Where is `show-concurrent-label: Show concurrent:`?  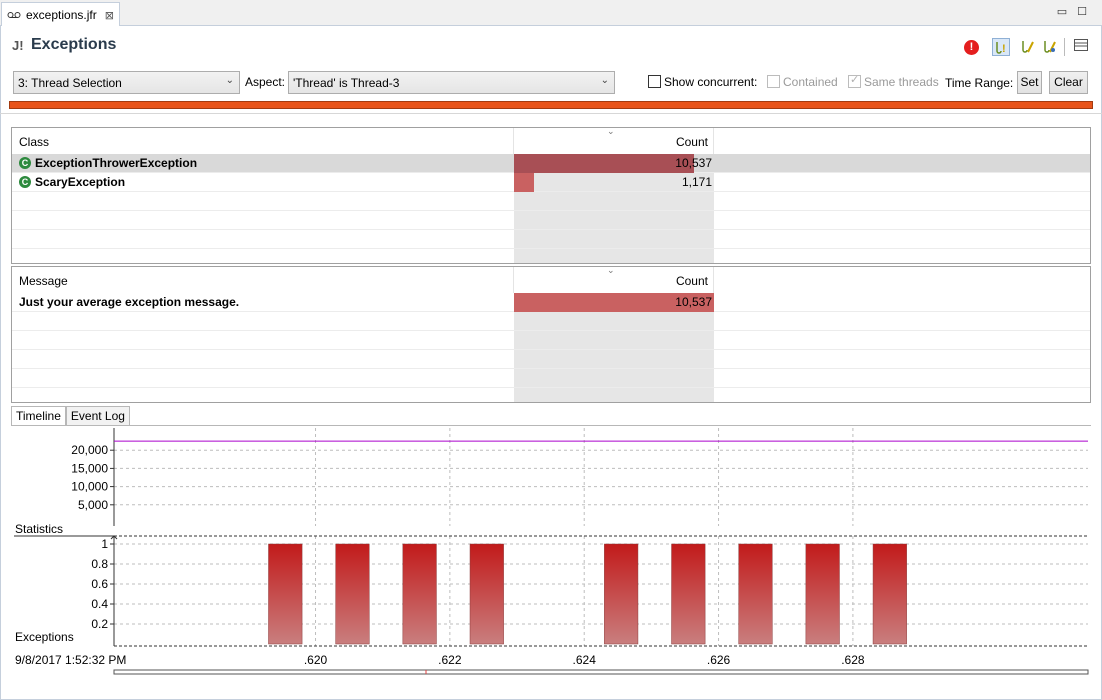 show-concurrent-label: Show concurrent: is located at coordinates (711, 82).